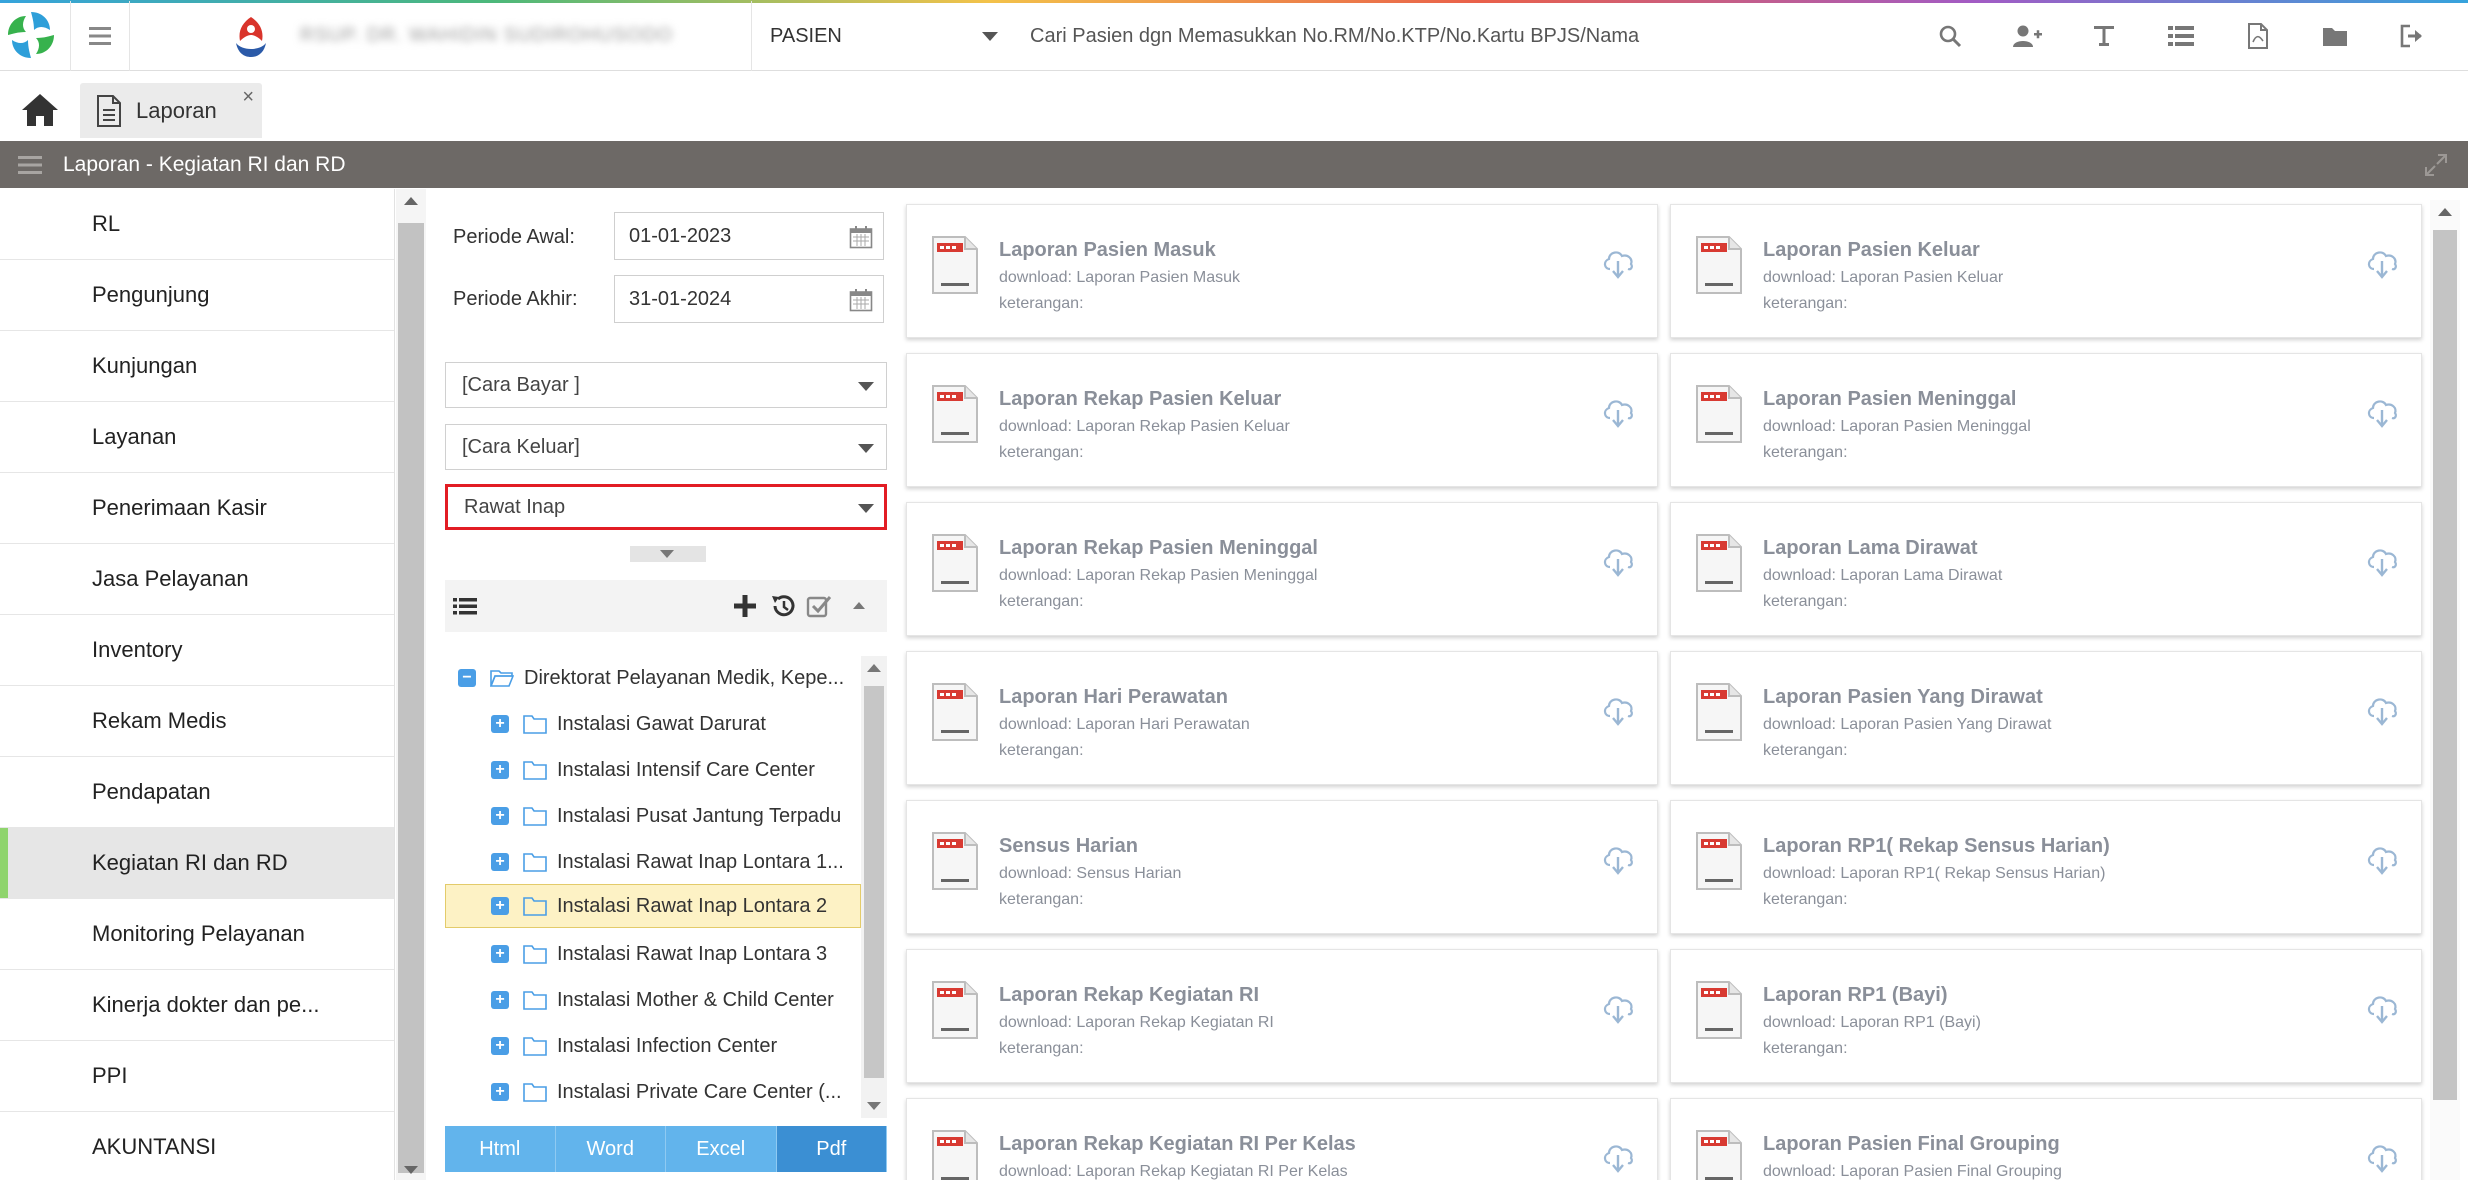  What do you see at coordinates (831, 1149) in the screenshot?
I see `export-pdf-button: Pdf` at bounding box center [831, 1149].